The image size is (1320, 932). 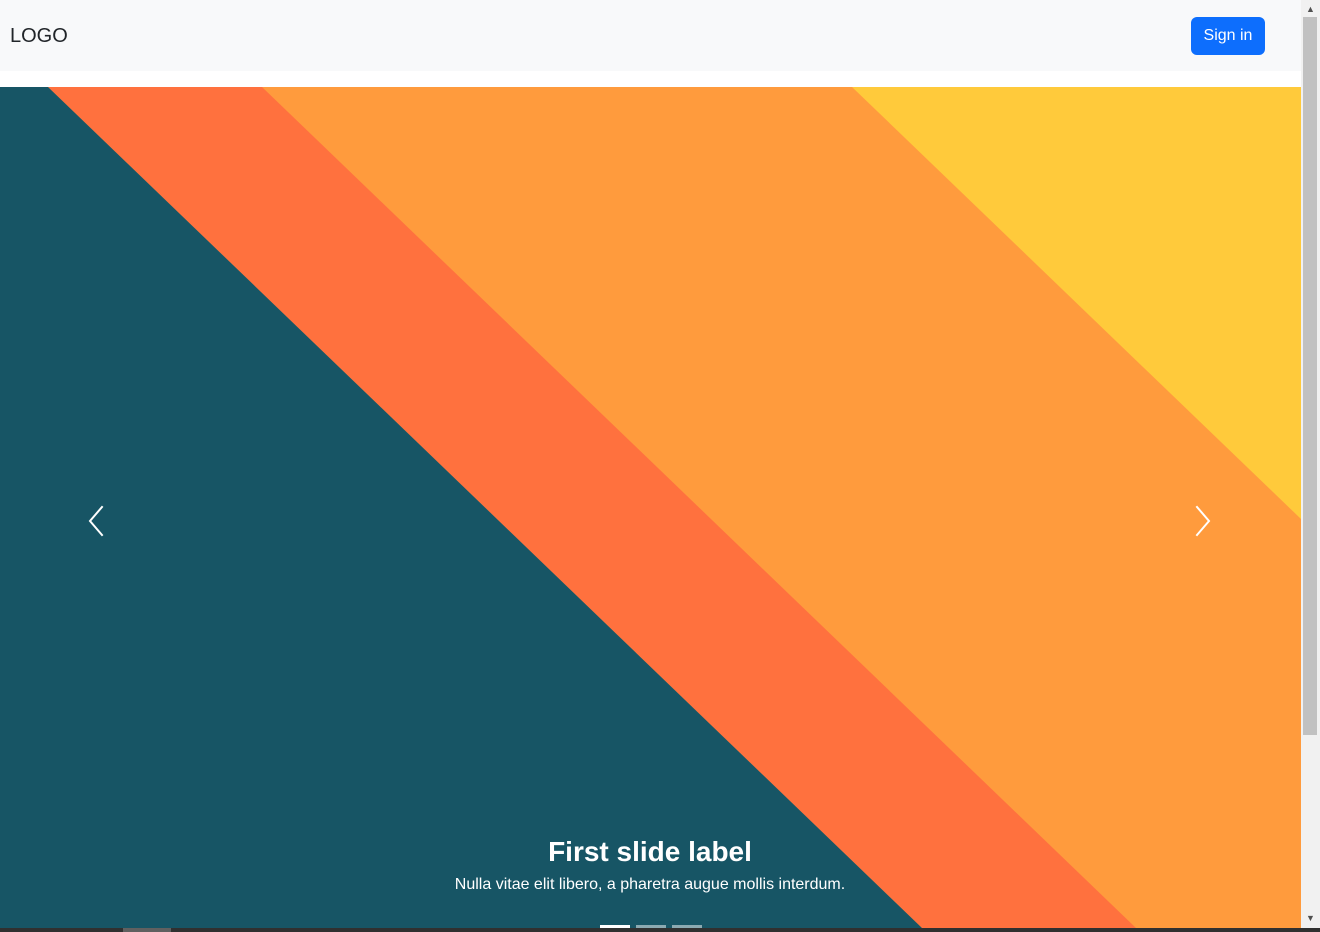 What do you see at coordinates (147, 930) in the screenshot?
I see `taskbar-tab` at bounding box center [147, 930].